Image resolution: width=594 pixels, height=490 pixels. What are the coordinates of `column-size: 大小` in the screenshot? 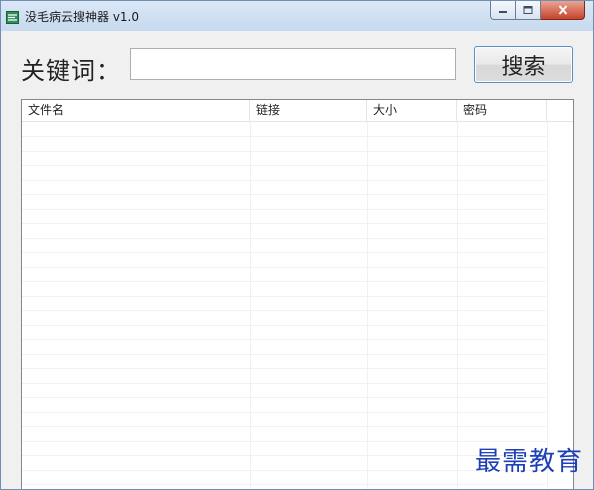 It's located at (412, 110).